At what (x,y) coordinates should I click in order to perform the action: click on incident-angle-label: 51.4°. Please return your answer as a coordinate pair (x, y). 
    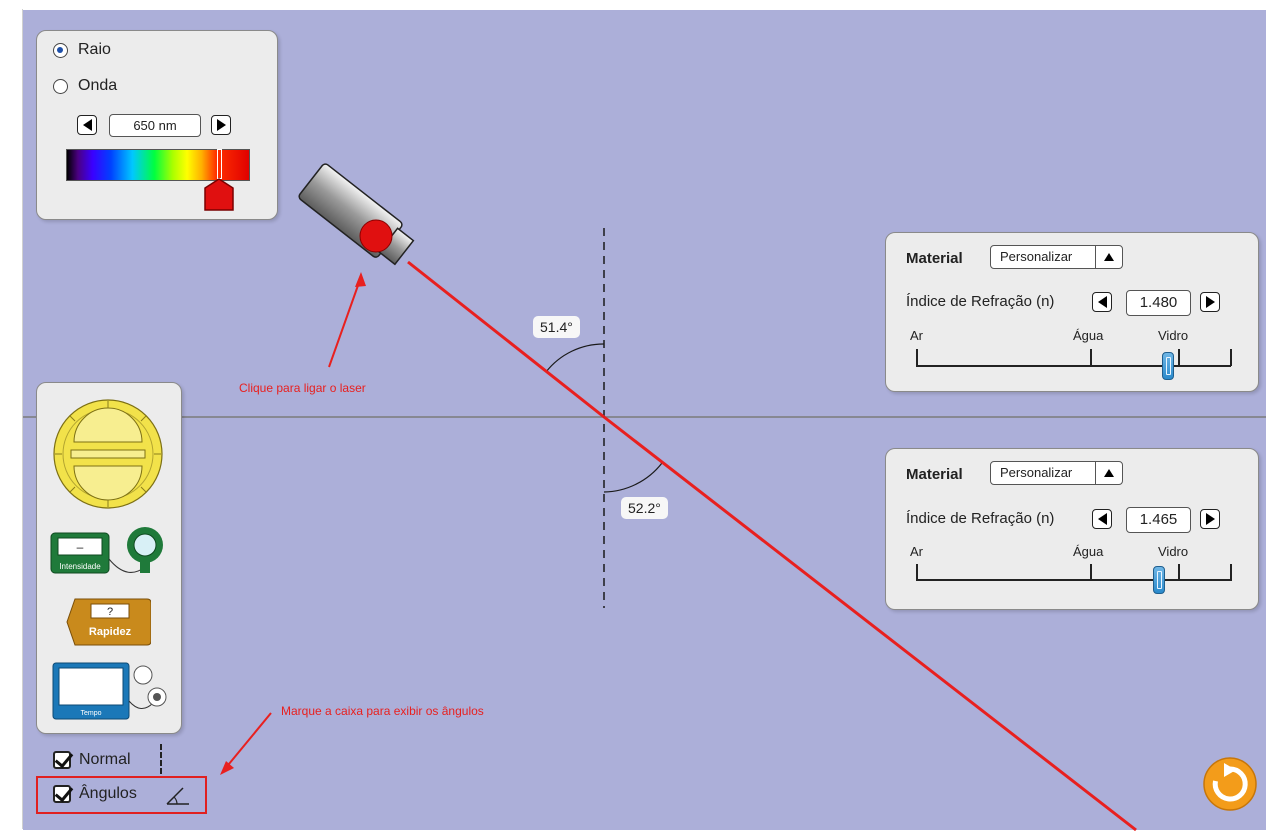
    Looking at the image, I should click on (556, 327).